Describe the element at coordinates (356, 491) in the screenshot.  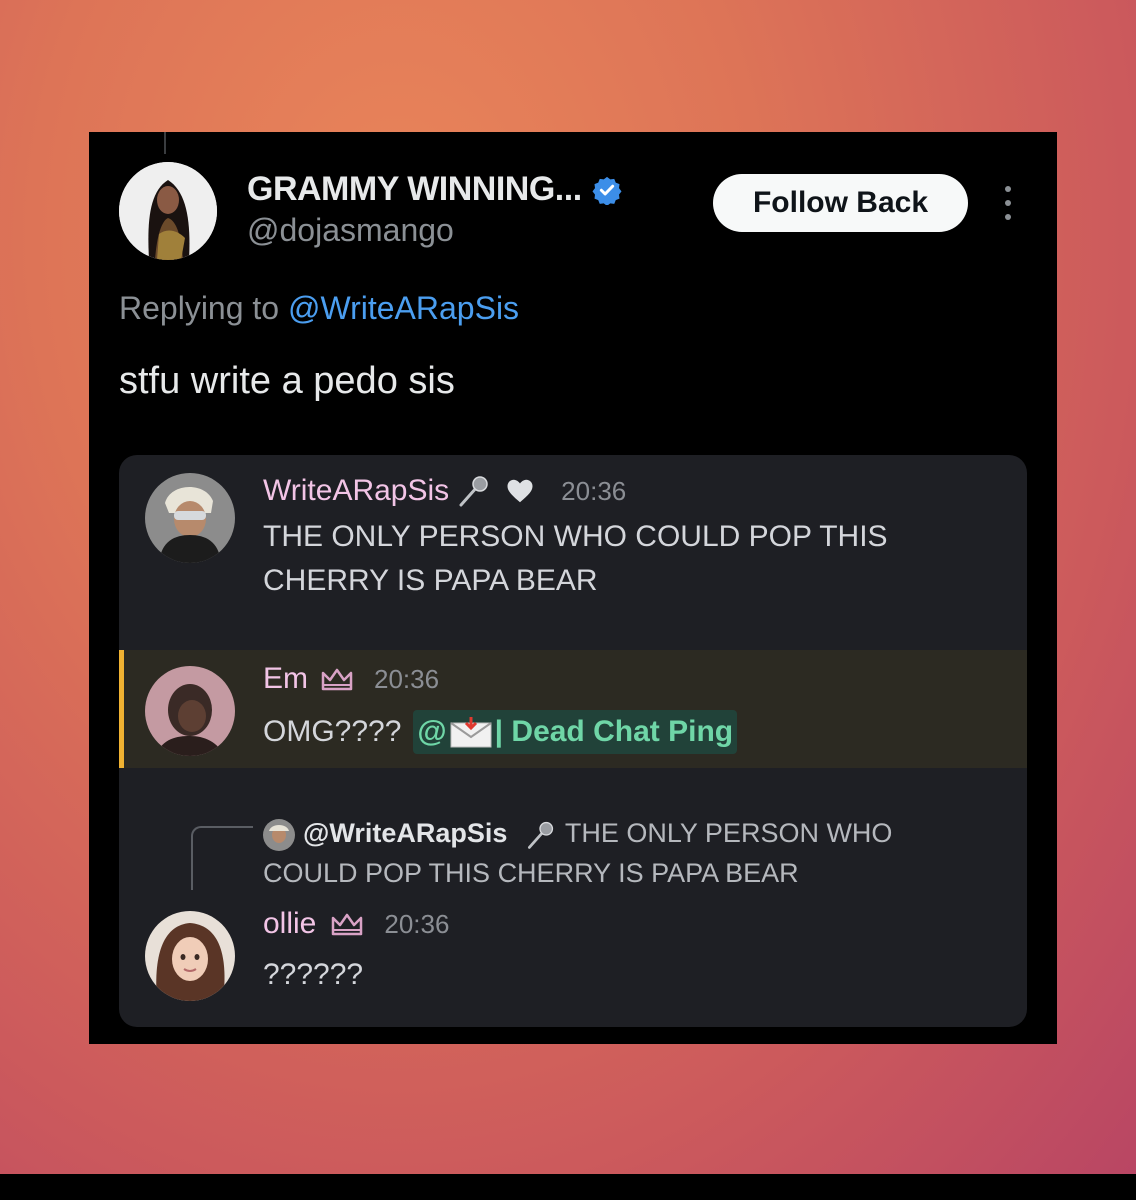
I see `username: WriteARapSis` at that location.